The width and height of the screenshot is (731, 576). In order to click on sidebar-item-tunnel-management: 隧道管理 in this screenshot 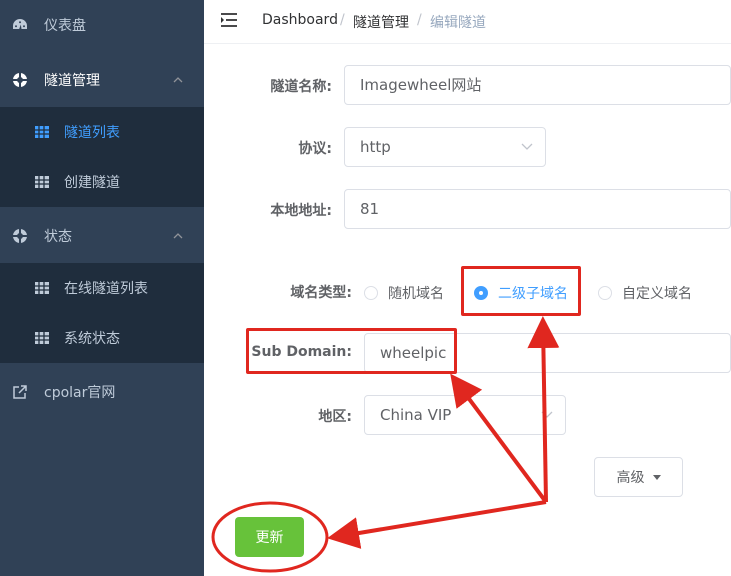, I will do `click(102, 80)`.